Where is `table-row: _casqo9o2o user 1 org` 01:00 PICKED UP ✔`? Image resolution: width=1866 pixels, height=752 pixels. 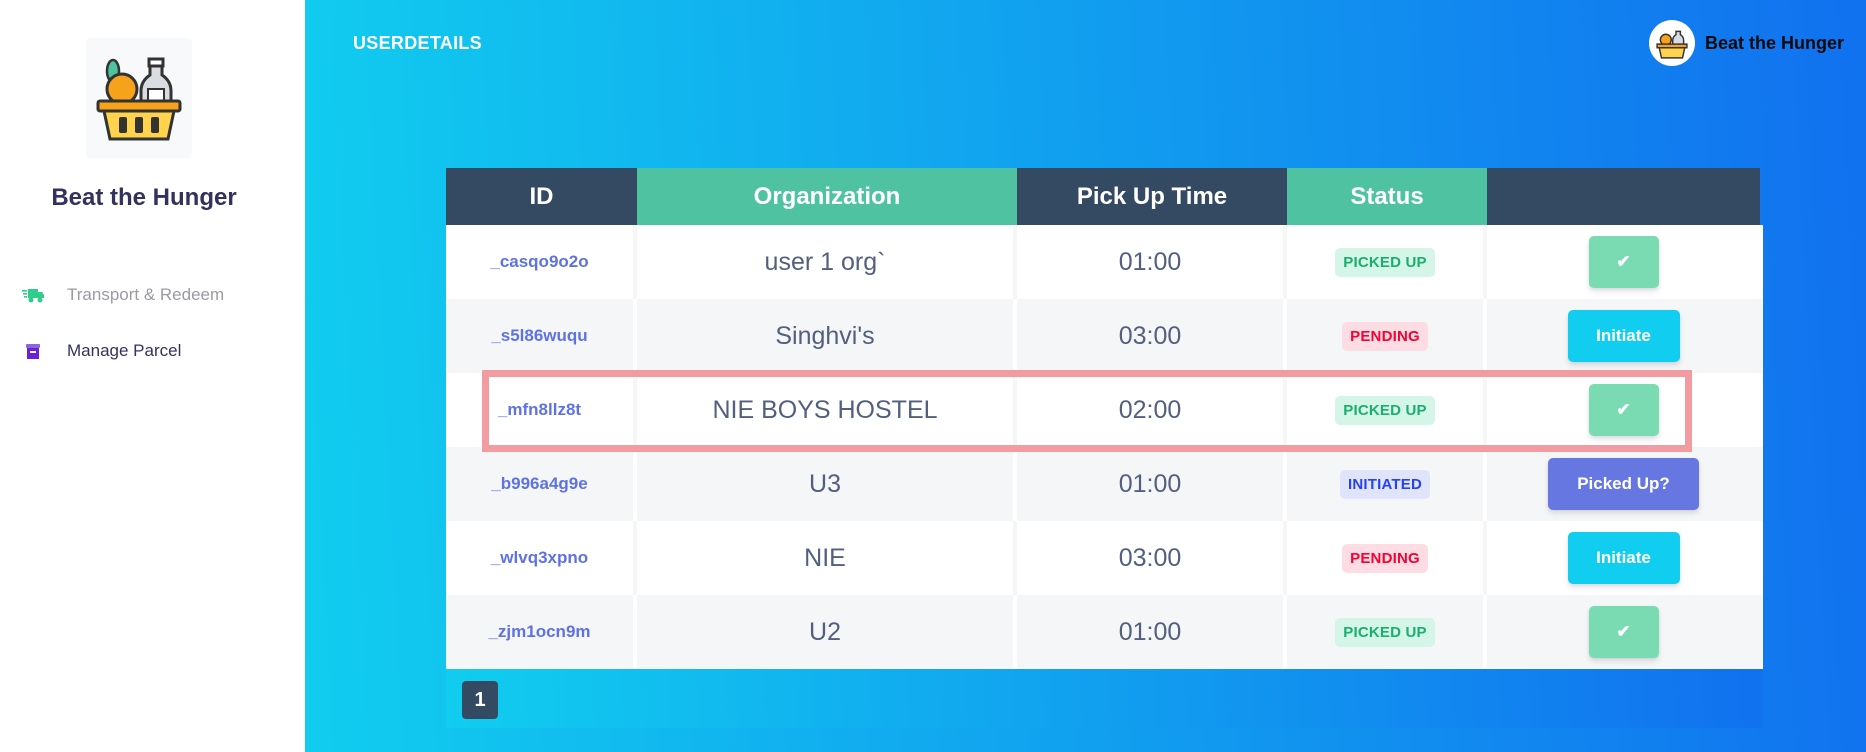
table-row: _casqo9o2o user 1 org` 01:00 PICKED UP ✔ is located at coordinates (1104, 262).